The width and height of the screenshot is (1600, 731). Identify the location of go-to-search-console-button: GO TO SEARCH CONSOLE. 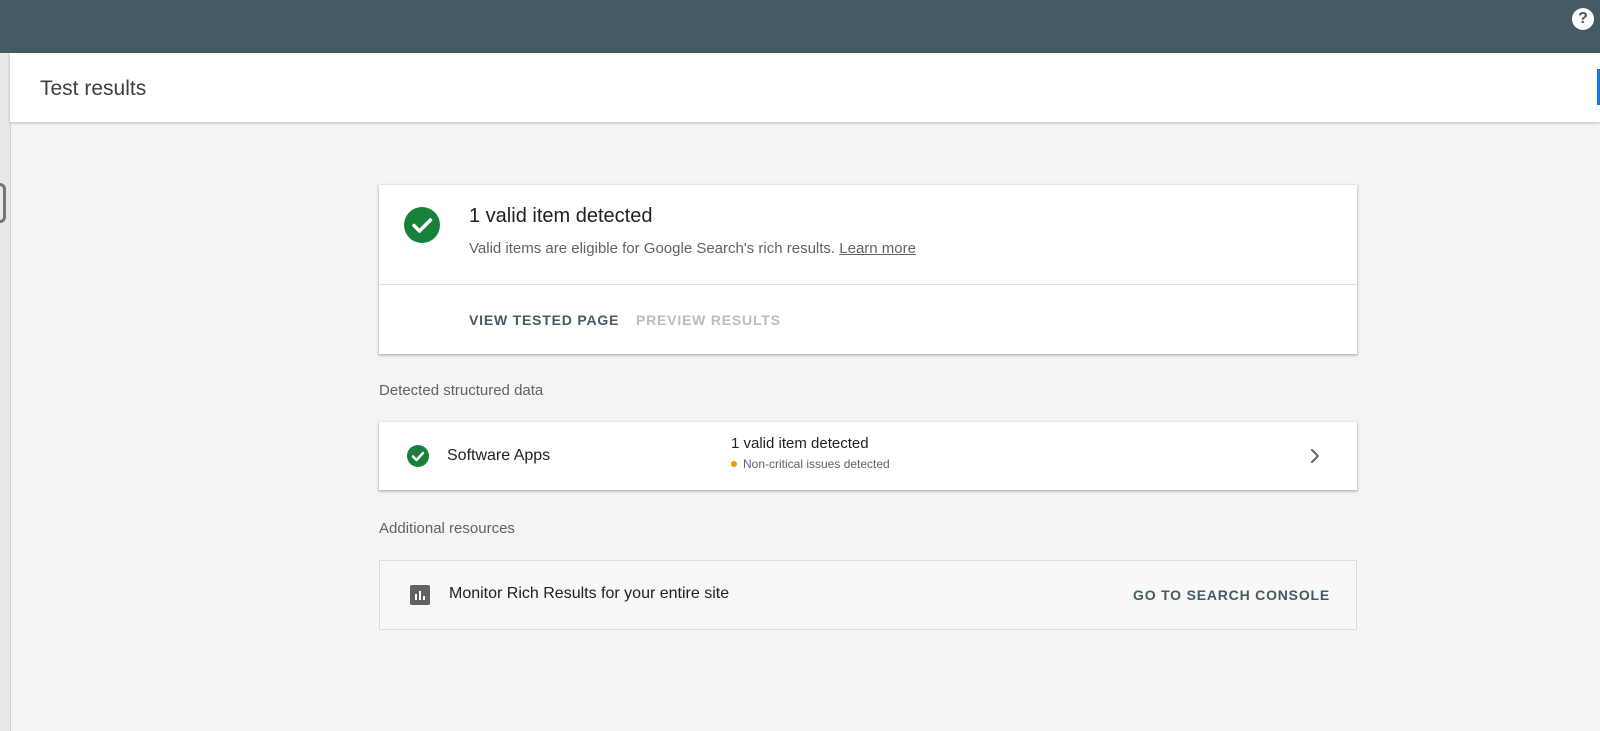
(1231, 595).